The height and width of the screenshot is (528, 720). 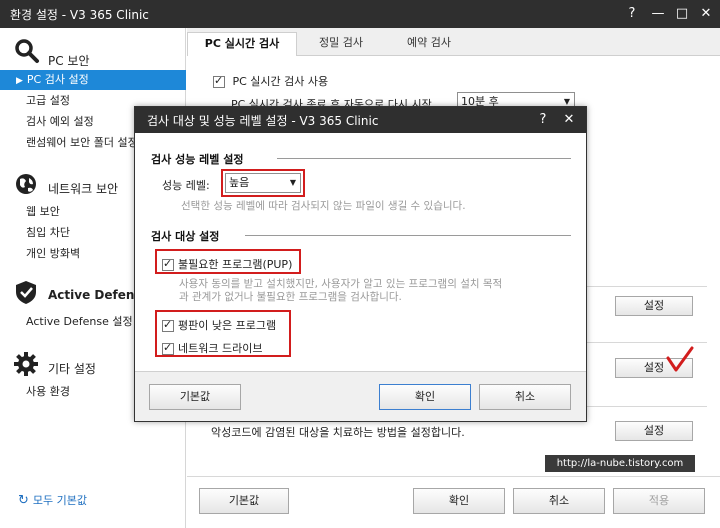 What do you see at coordinates (525, 397) in the screenshot?
I see `dialog-cancel-button: 취소` at bounding box center [525, 397].